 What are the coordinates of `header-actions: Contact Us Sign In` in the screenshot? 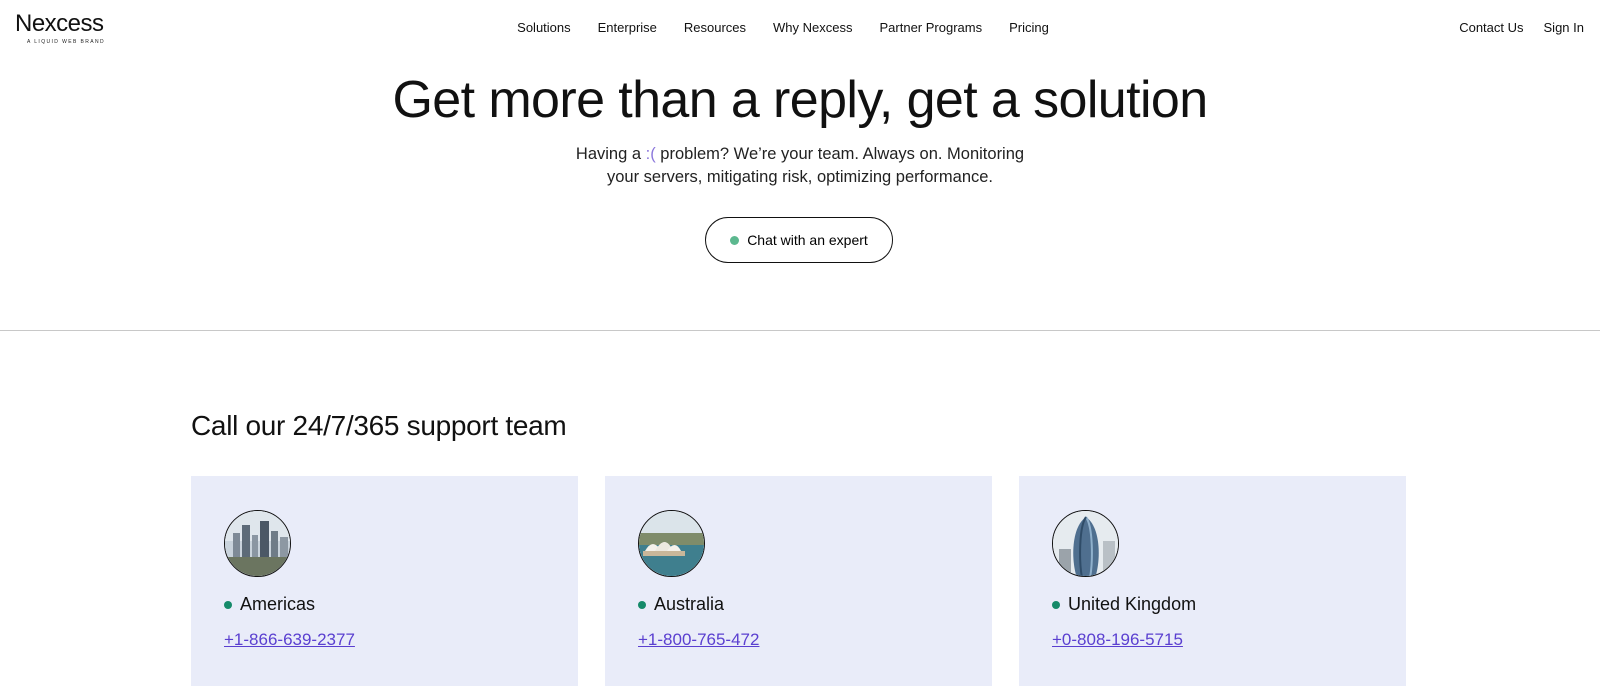 It's located at (1521, 27).